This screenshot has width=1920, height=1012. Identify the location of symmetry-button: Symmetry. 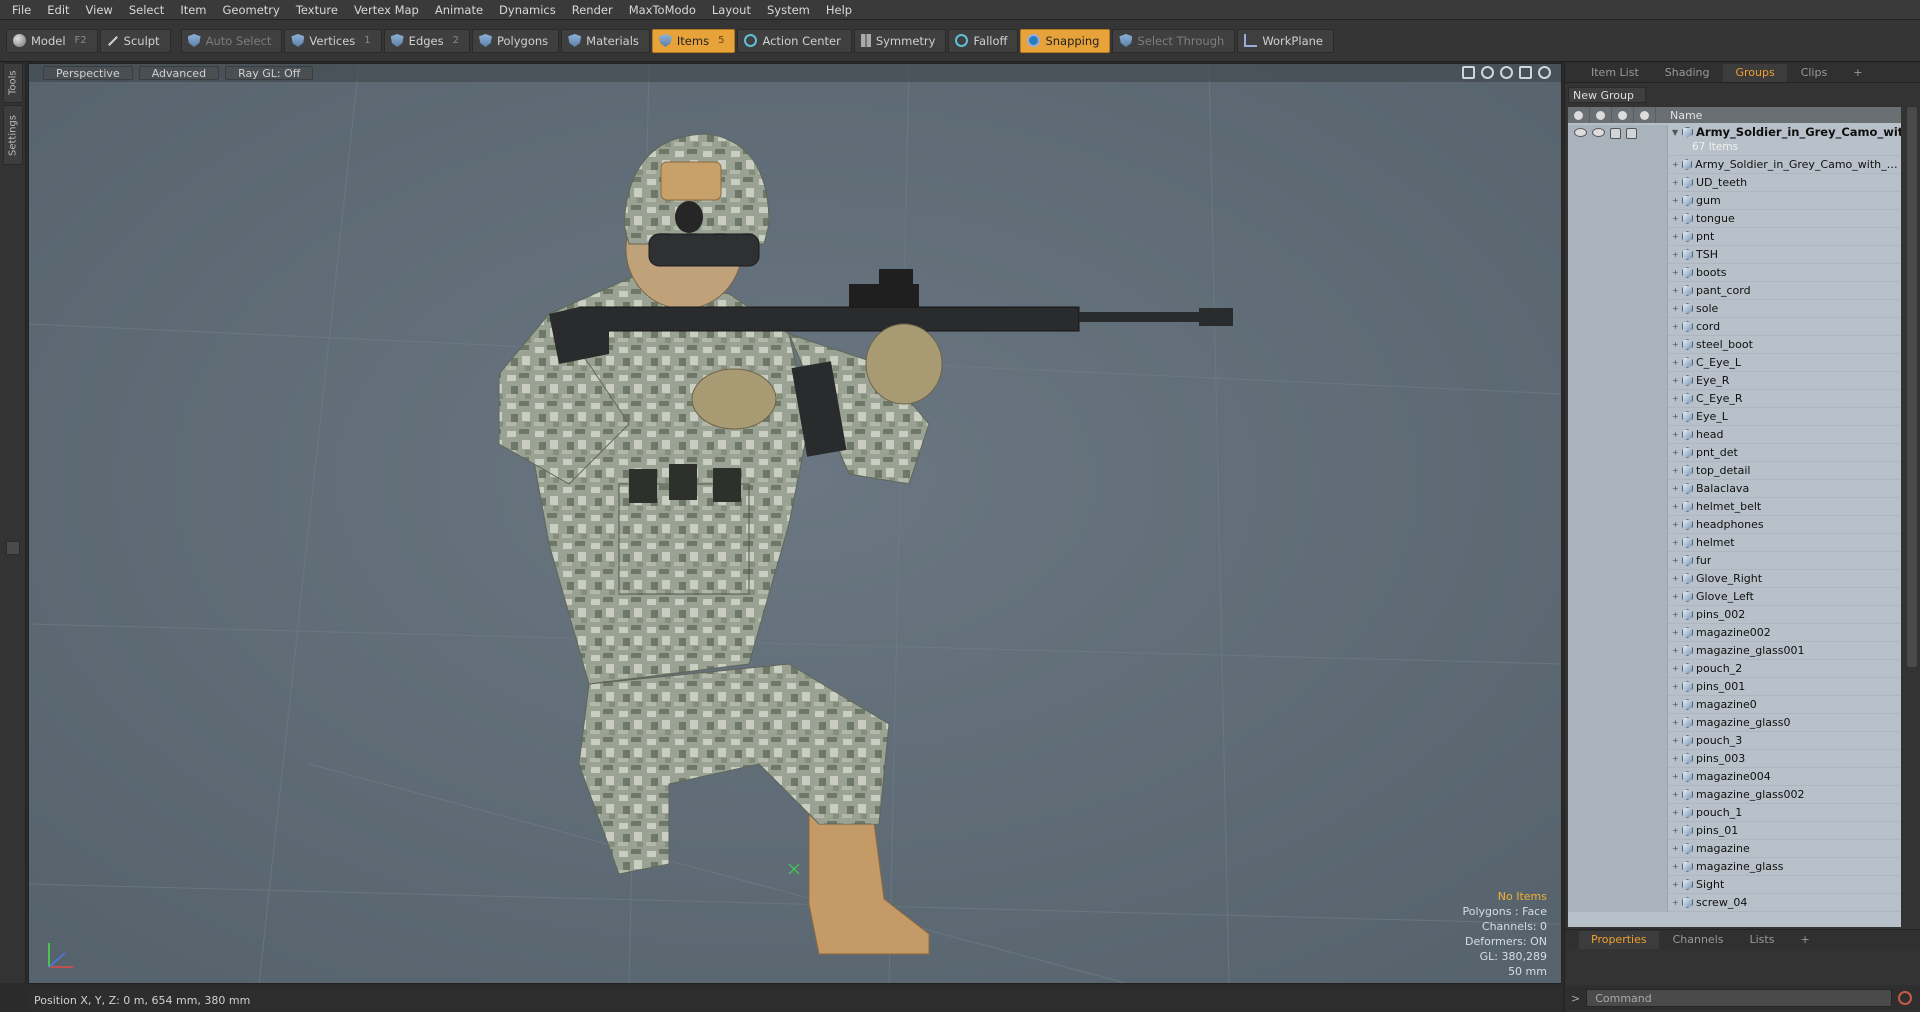
(900, 40).